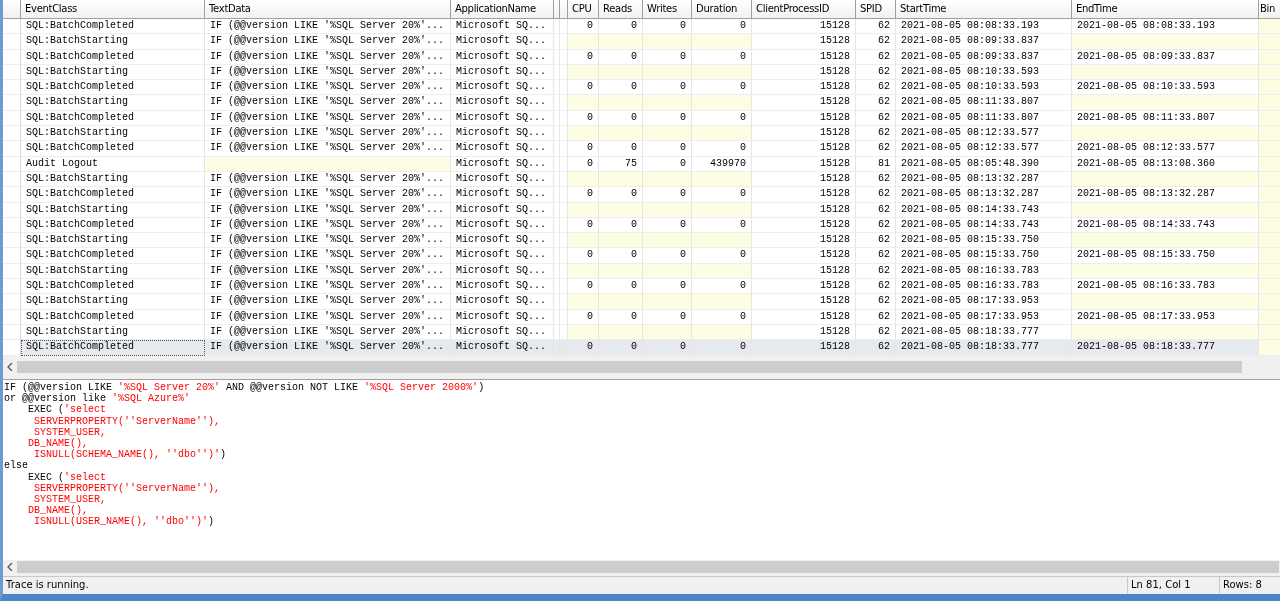 The image size is (1280, 601). What do you see at coordinates (1269, 9) in the screenshot?
I see `column-header: Bin` at bounding box center [1269, 9].